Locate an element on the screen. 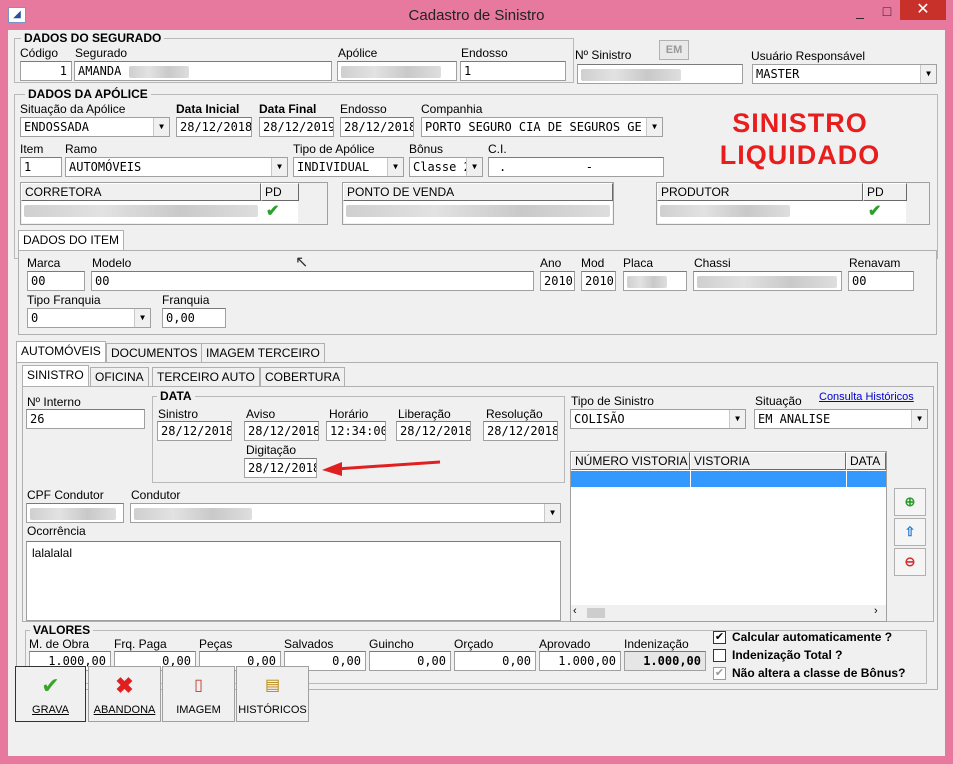 Image resolution: width=953 pixels, height=764 pixels. endosso-label: Endosso is located at coordinates (484, 53).